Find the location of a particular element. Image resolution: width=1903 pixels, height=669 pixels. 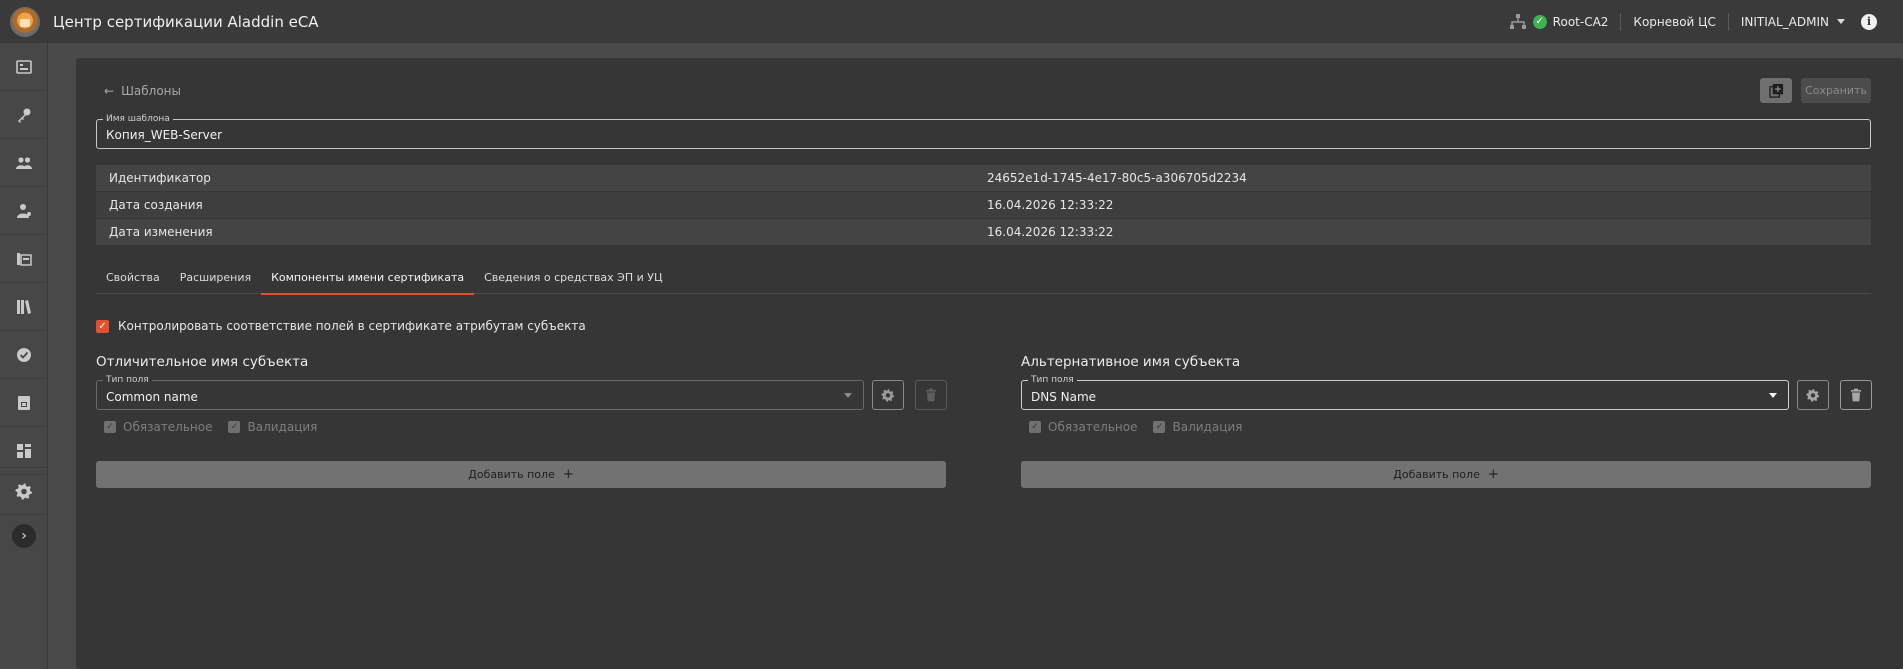

info-key: Идентификатор is located at coordinates (160, 178).